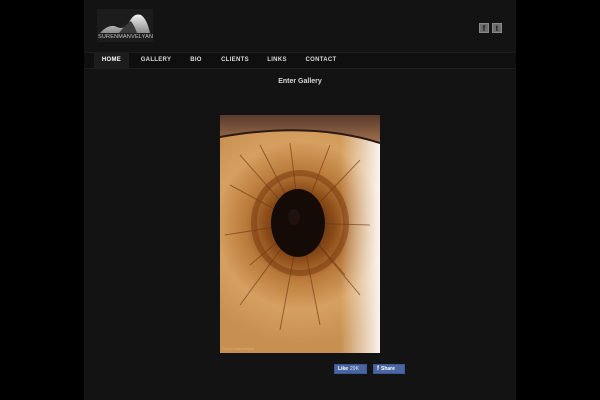 The width and height of the screenshot is (600, 400). What do you see at coordinates (156, 60) in the screenshot?
I see `nav-item-gallery: GALLERY` at bounding box center [156, 60].